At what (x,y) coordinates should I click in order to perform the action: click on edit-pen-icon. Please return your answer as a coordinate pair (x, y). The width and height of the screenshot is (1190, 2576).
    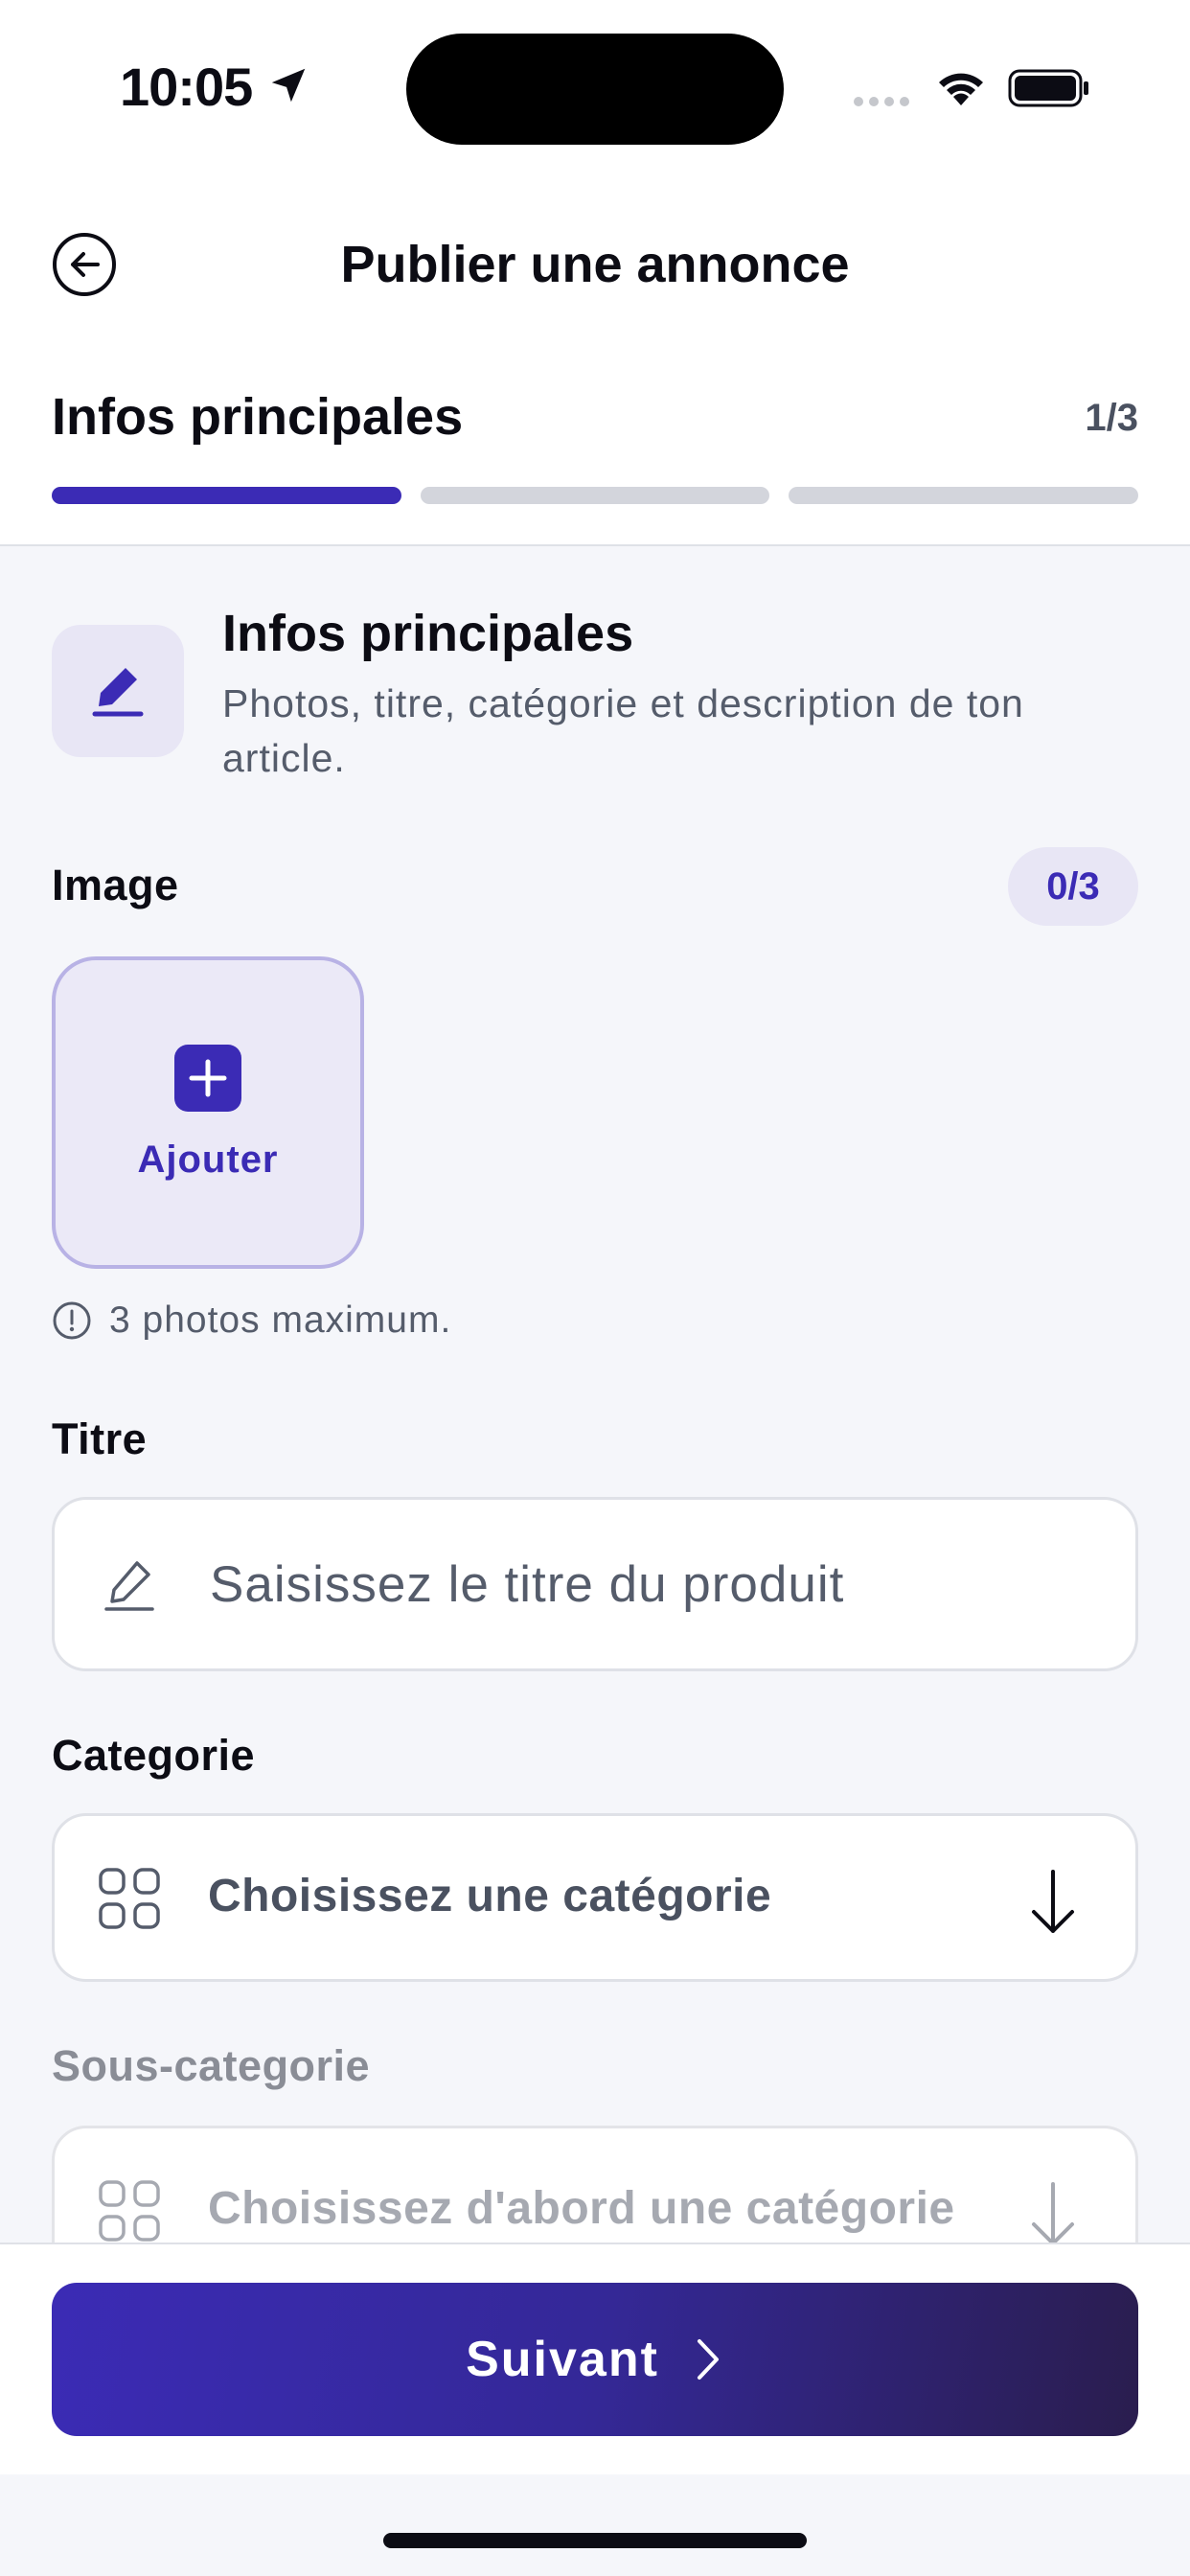
    Looking at the image, I should click on (118, 692).